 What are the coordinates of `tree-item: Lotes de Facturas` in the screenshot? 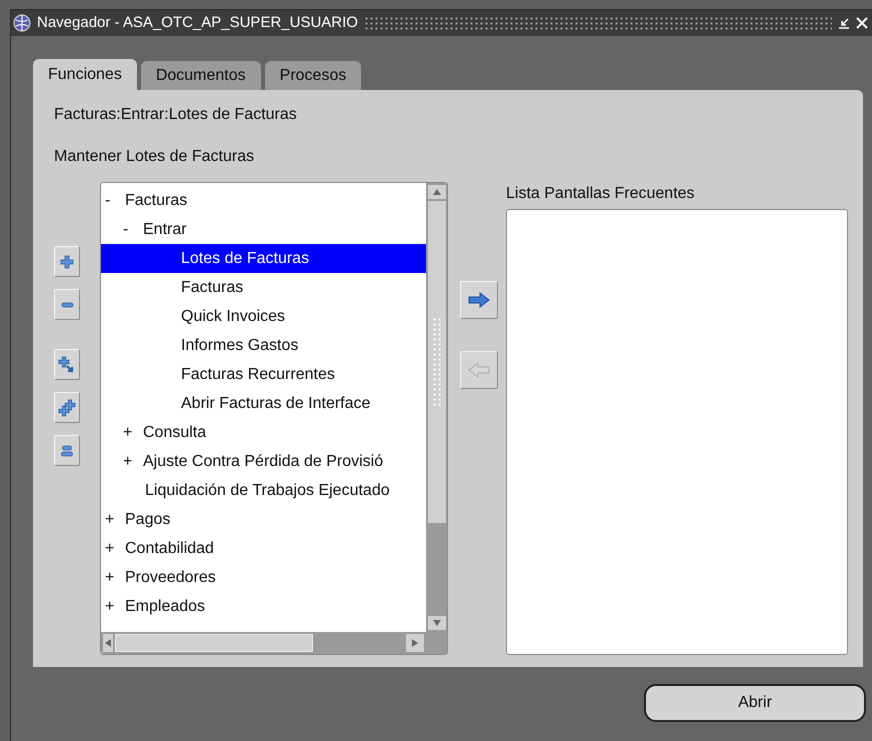 It's located at (263, 258).